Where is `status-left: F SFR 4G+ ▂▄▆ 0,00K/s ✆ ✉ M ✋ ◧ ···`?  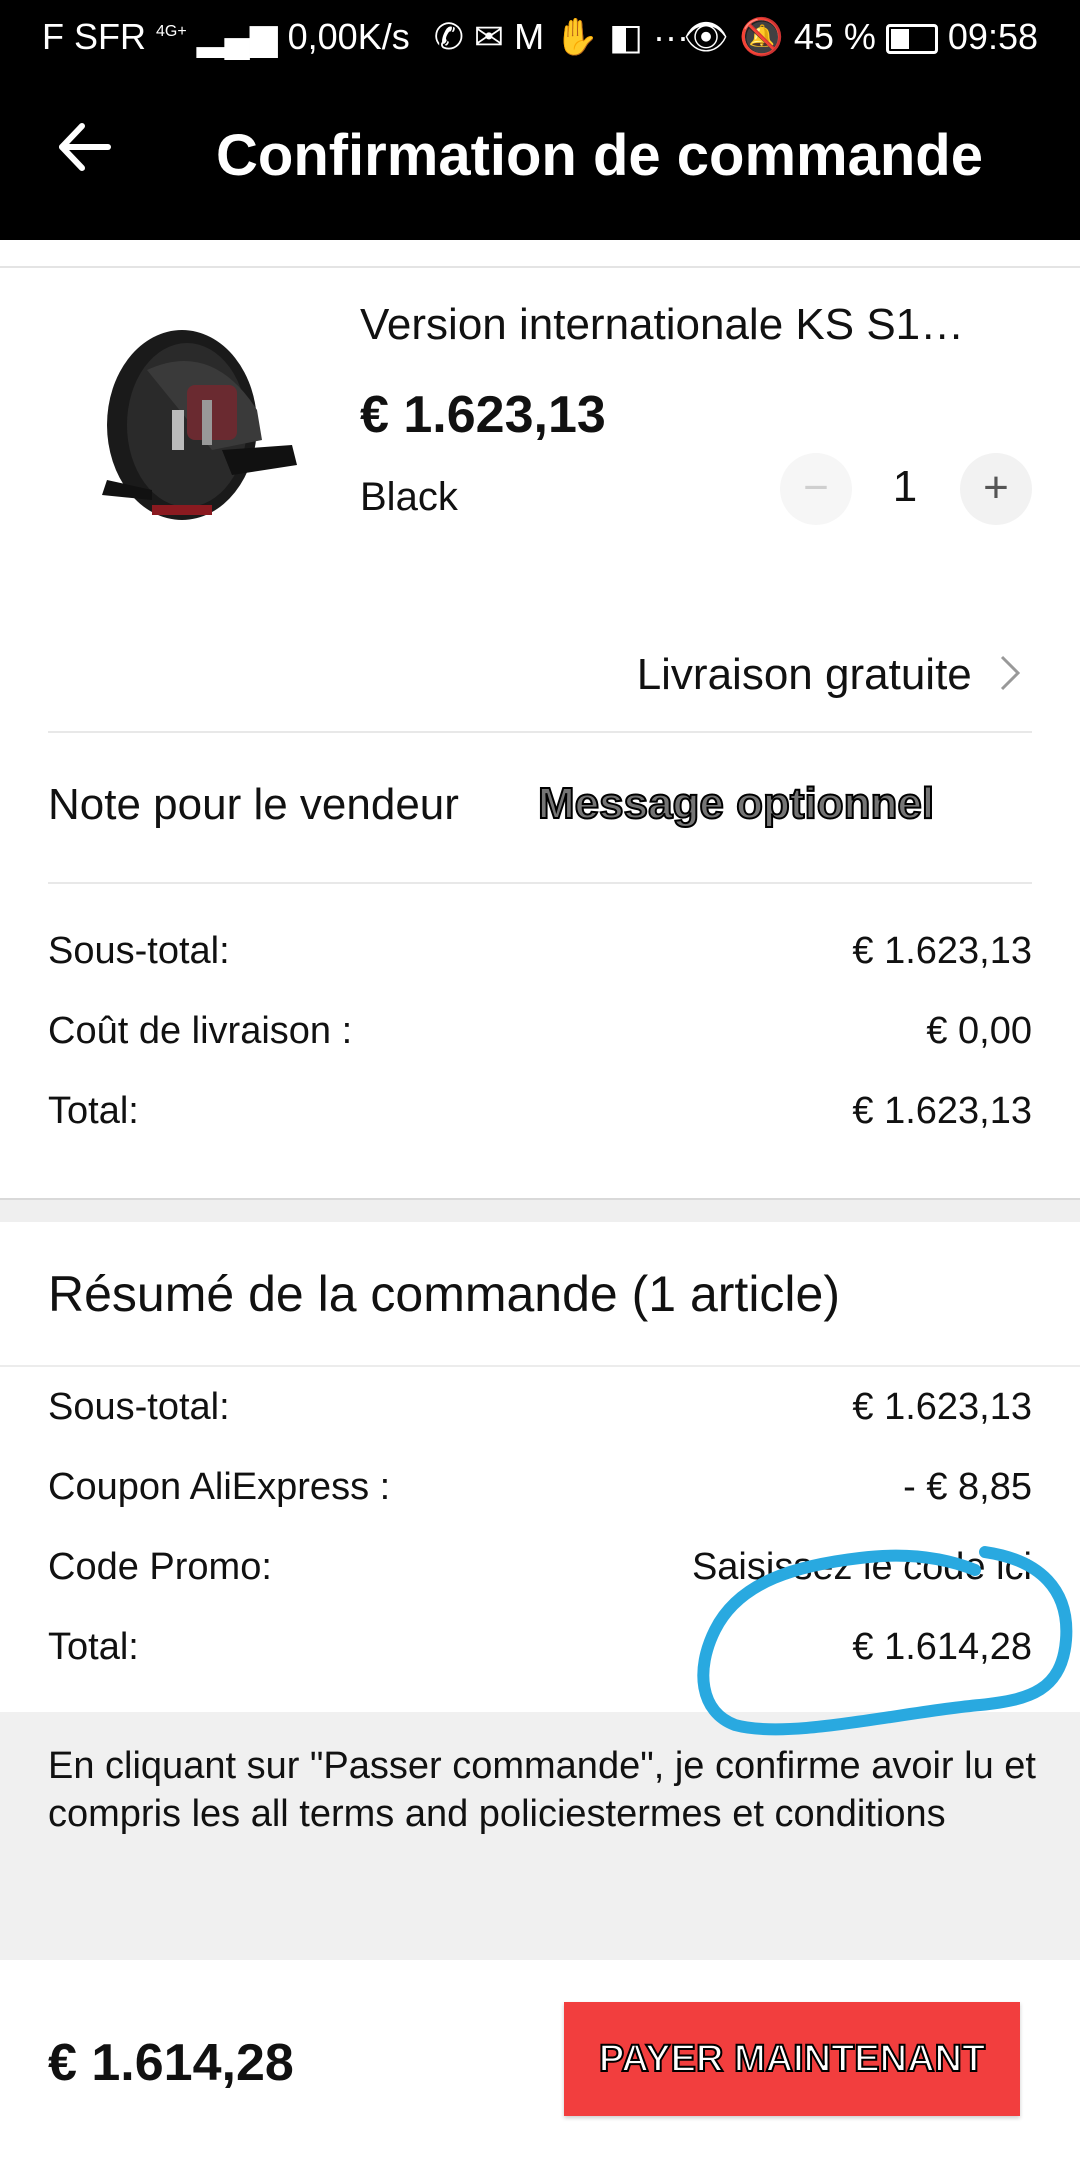 status-left: F SFR 4G+ ▂▄▆ 0,00K/s ✆ ✉ M ✋ ◧ ··· is located at coordinates (365, 37).